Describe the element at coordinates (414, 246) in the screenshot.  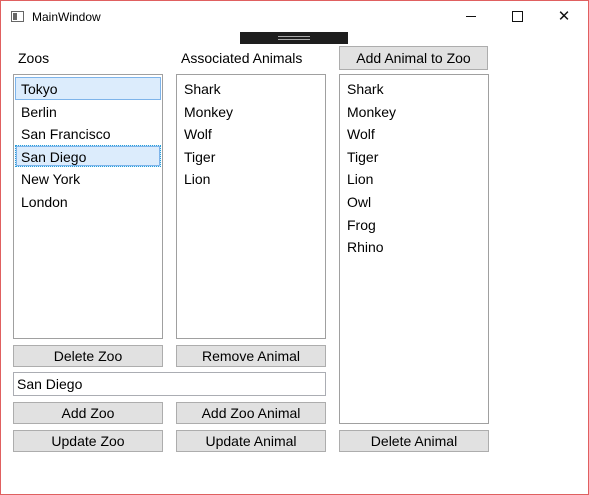
I see `list-item: Rhino` at that location.